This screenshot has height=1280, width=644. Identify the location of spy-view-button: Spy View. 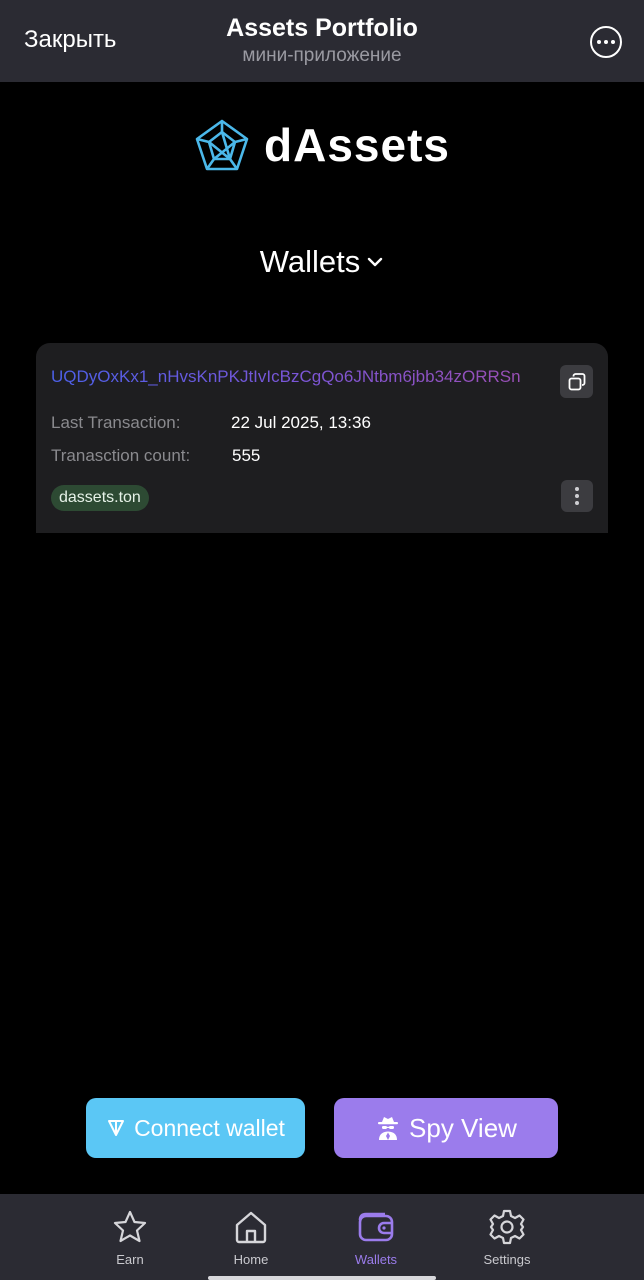
(446, 1128).